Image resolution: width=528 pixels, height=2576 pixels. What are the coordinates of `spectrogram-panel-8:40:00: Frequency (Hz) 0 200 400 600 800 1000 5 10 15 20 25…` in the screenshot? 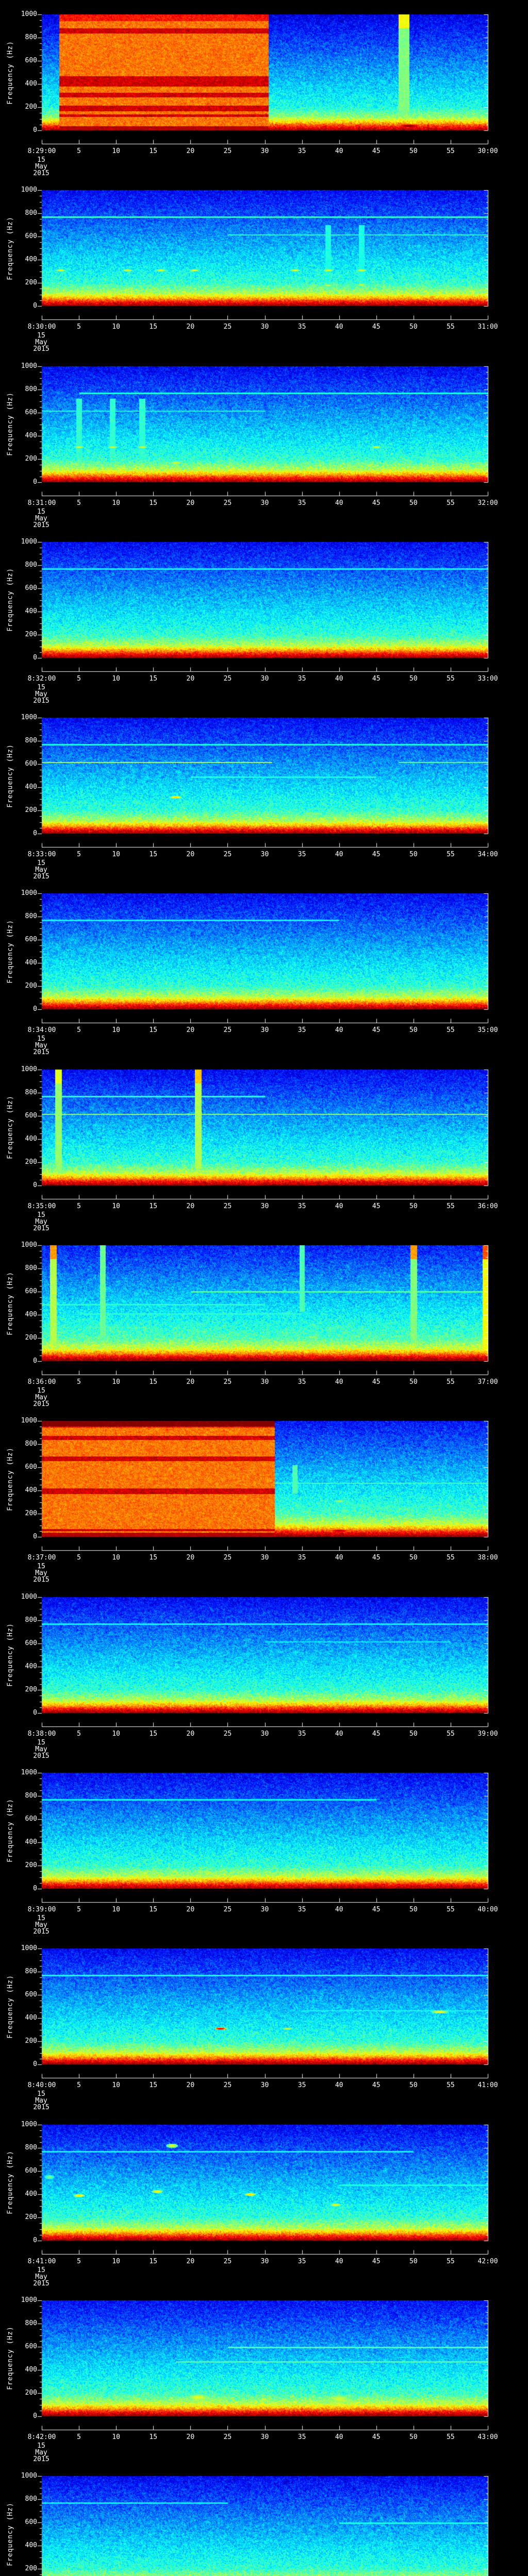 It's located at (264, 2022).